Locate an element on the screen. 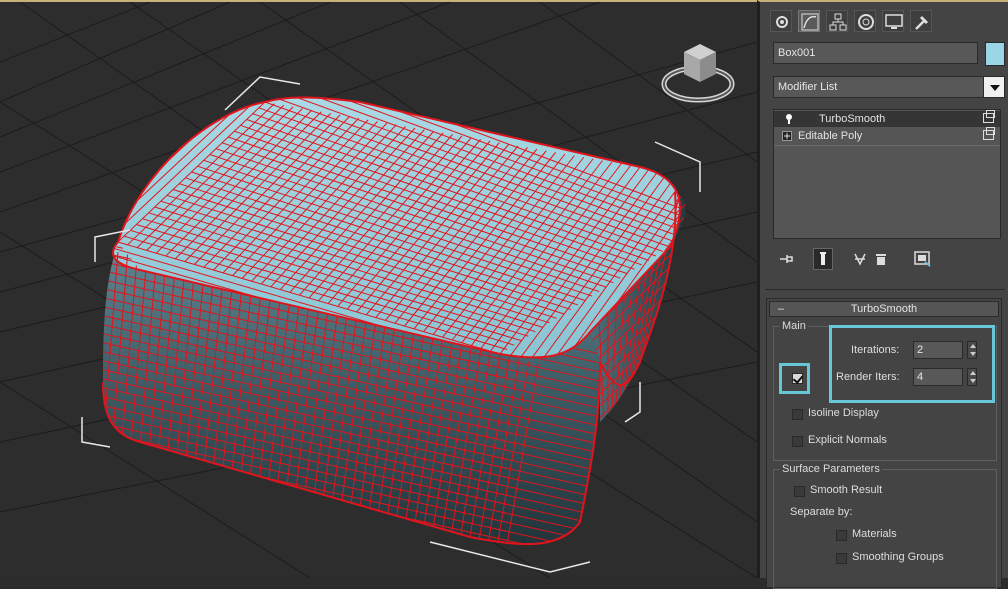 This screenshot has width=1008, height=589. stack-item-label: TurboSmooth is located at coordinates (852, 119).